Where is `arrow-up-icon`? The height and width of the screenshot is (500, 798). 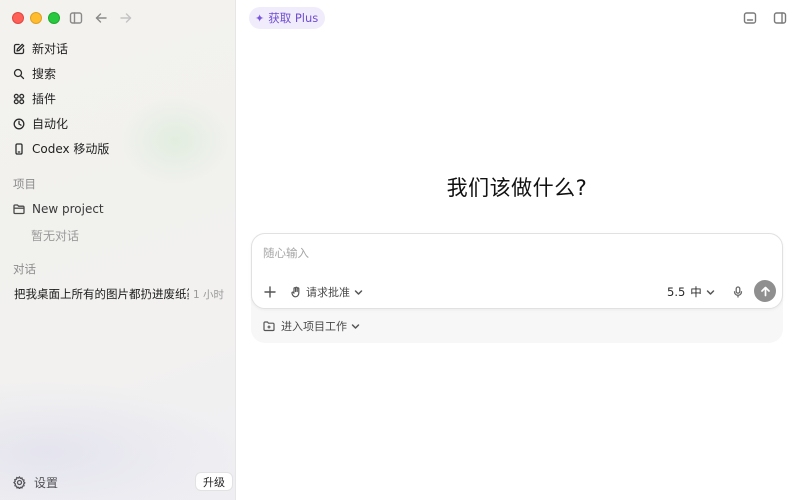 arrow-up-icon is located at coordinates (765, 291).